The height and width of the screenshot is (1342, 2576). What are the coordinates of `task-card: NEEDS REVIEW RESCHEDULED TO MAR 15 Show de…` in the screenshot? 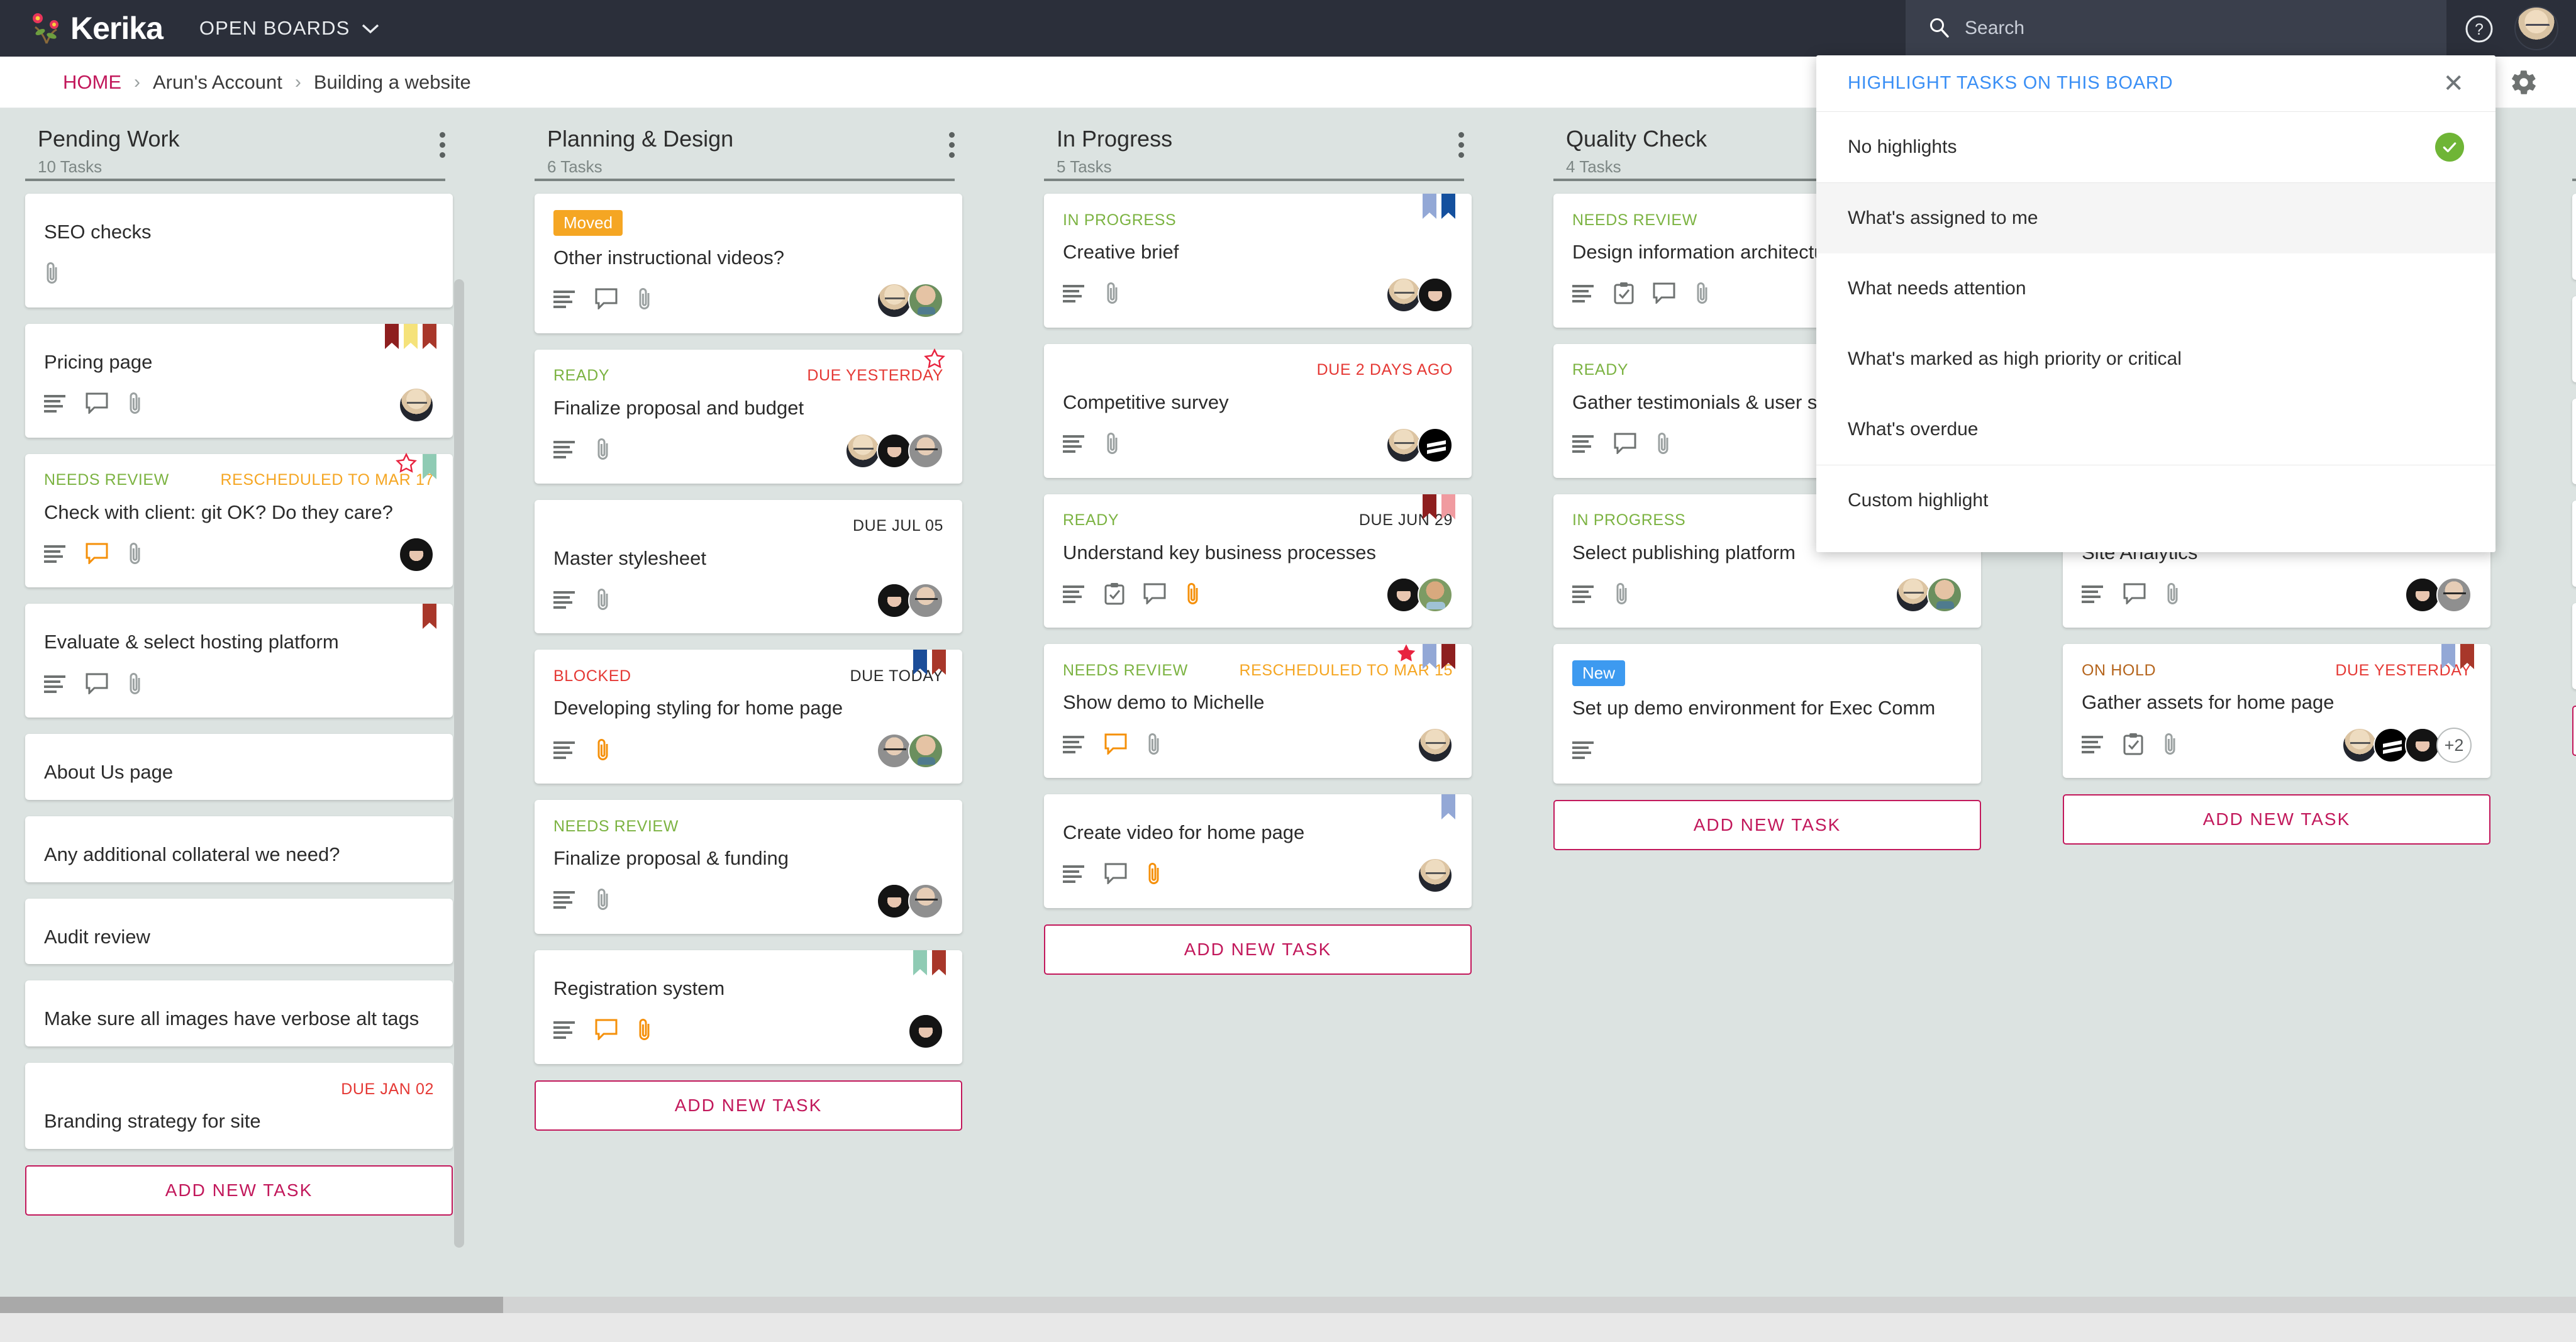 It's located at (1258, 711).